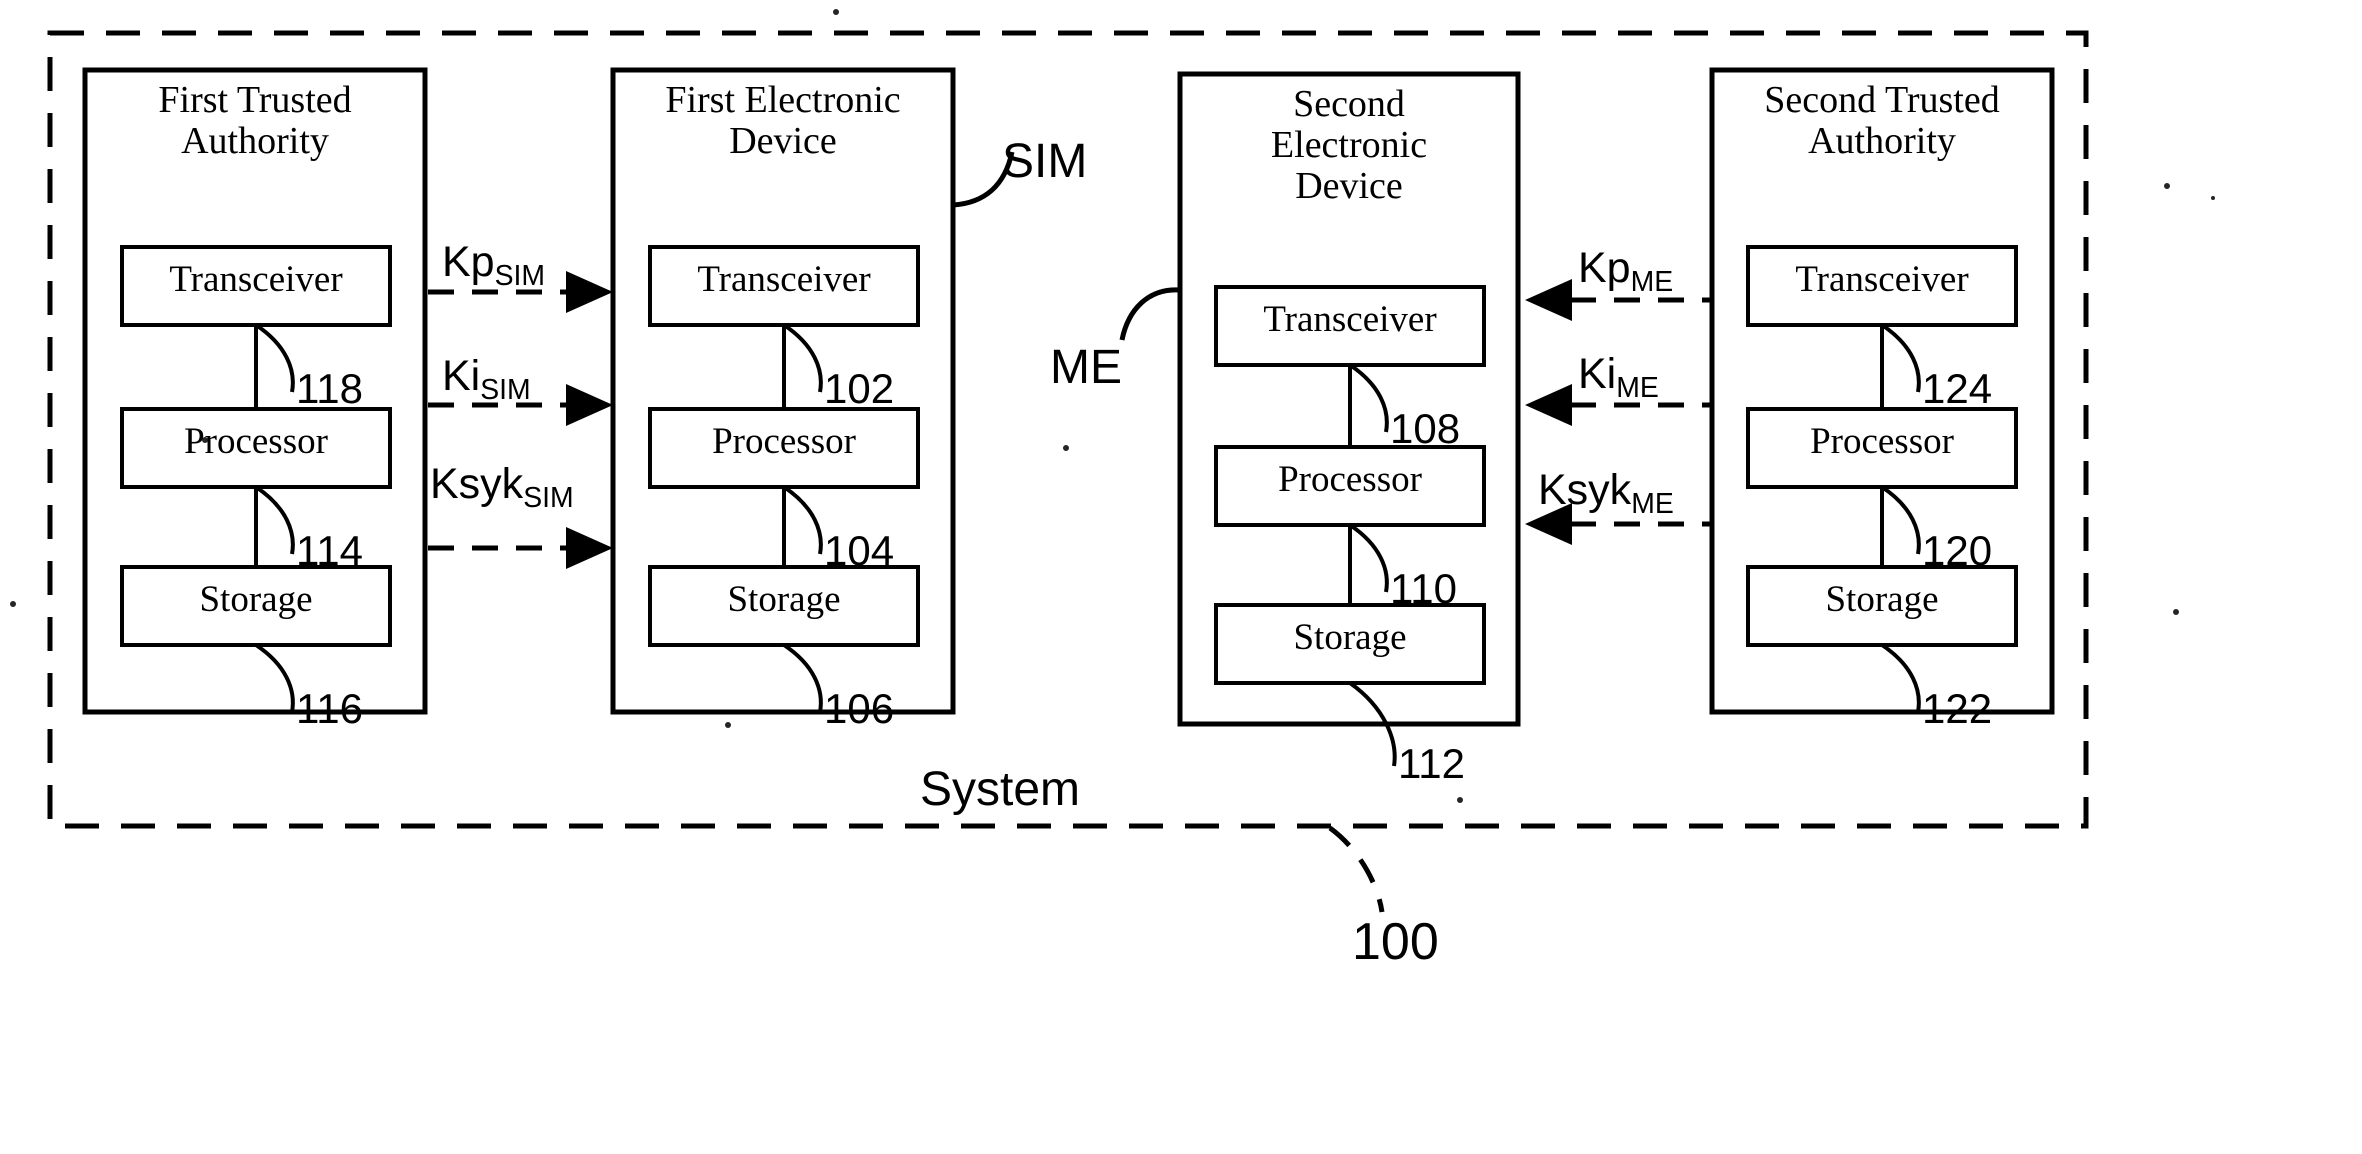  What do you see at coordinates (1957, 708) in the screenshot?
I see `ref-number-122: 122` at bounding box center [1957, 708].